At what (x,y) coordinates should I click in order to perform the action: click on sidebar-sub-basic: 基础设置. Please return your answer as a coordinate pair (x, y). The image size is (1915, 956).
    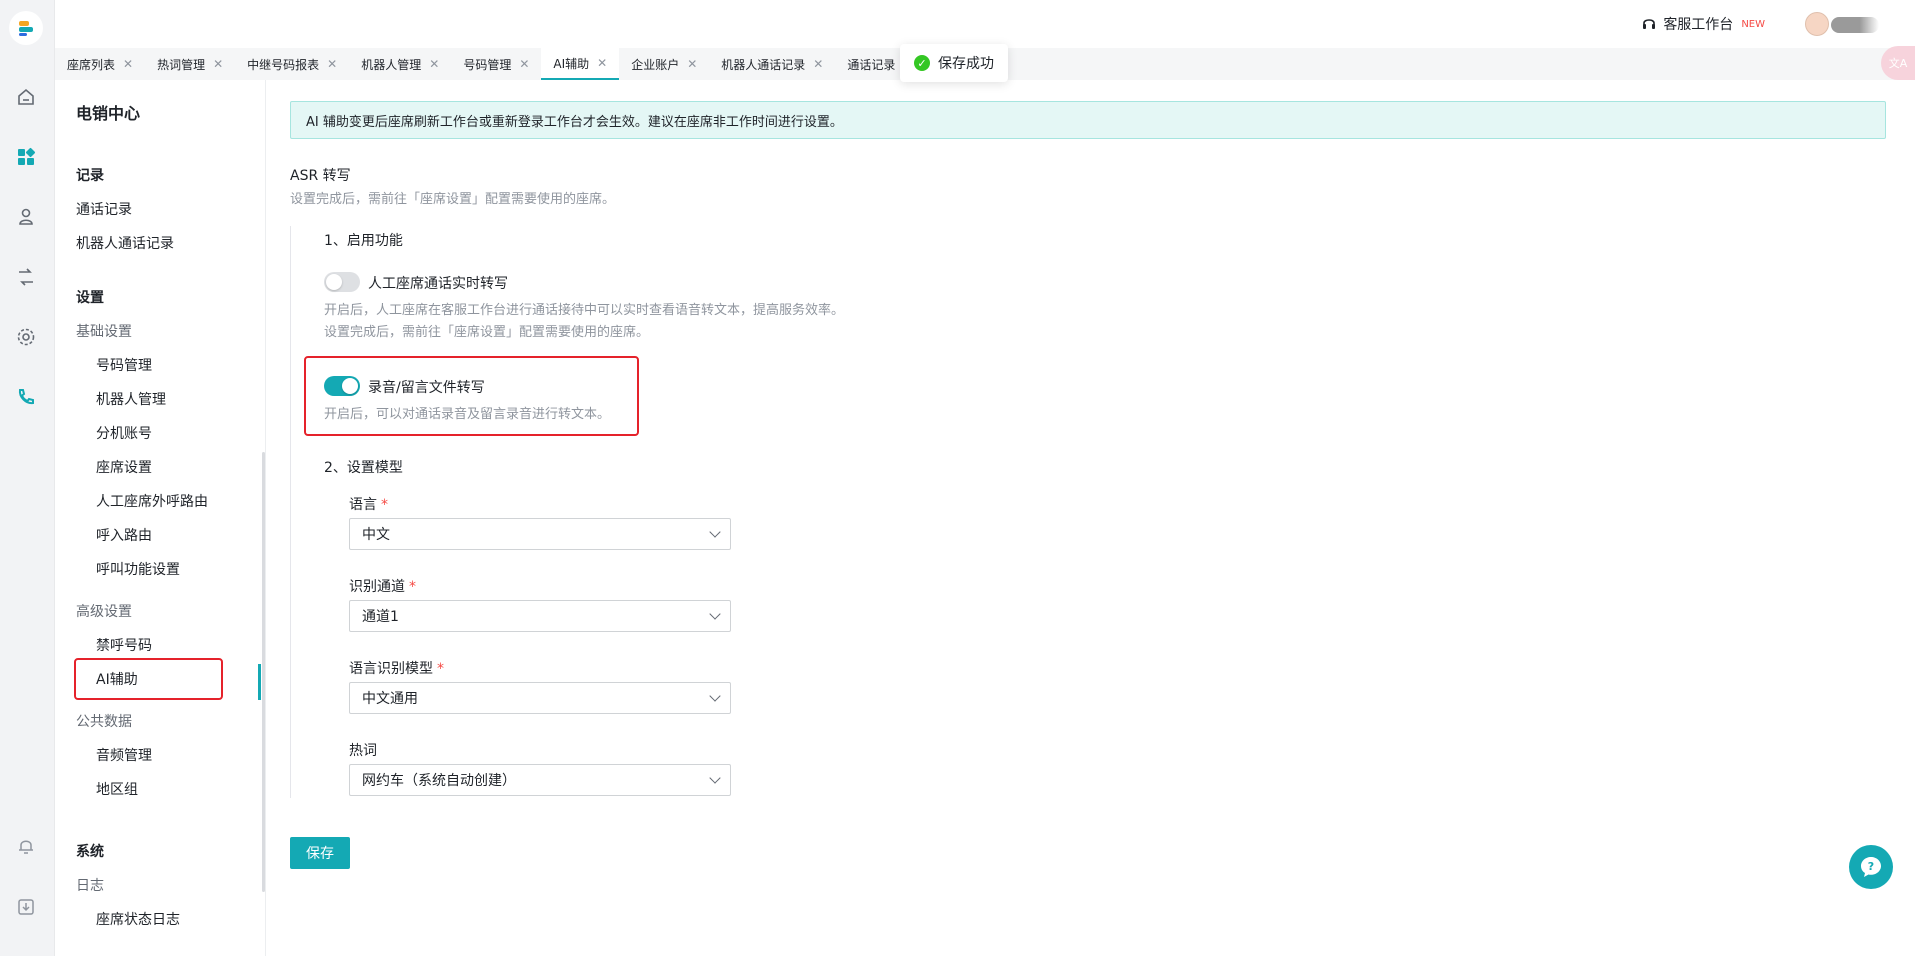
    Looking at the image, I should click on (104, 332).